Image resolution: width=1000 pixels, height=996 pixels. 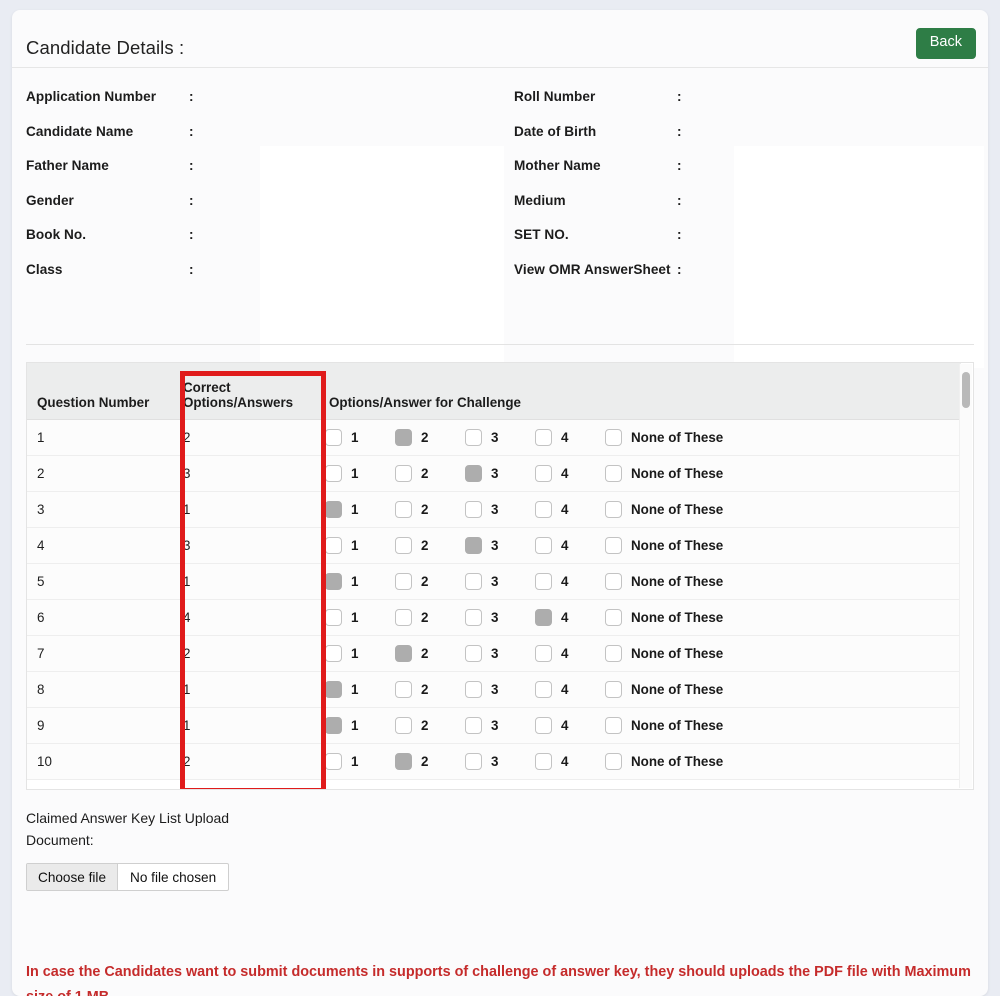 What do you see at coordinates (543, 617) in the screenshot?
I see `checkbox-option-4-checked` at bounding box center [543, 617].